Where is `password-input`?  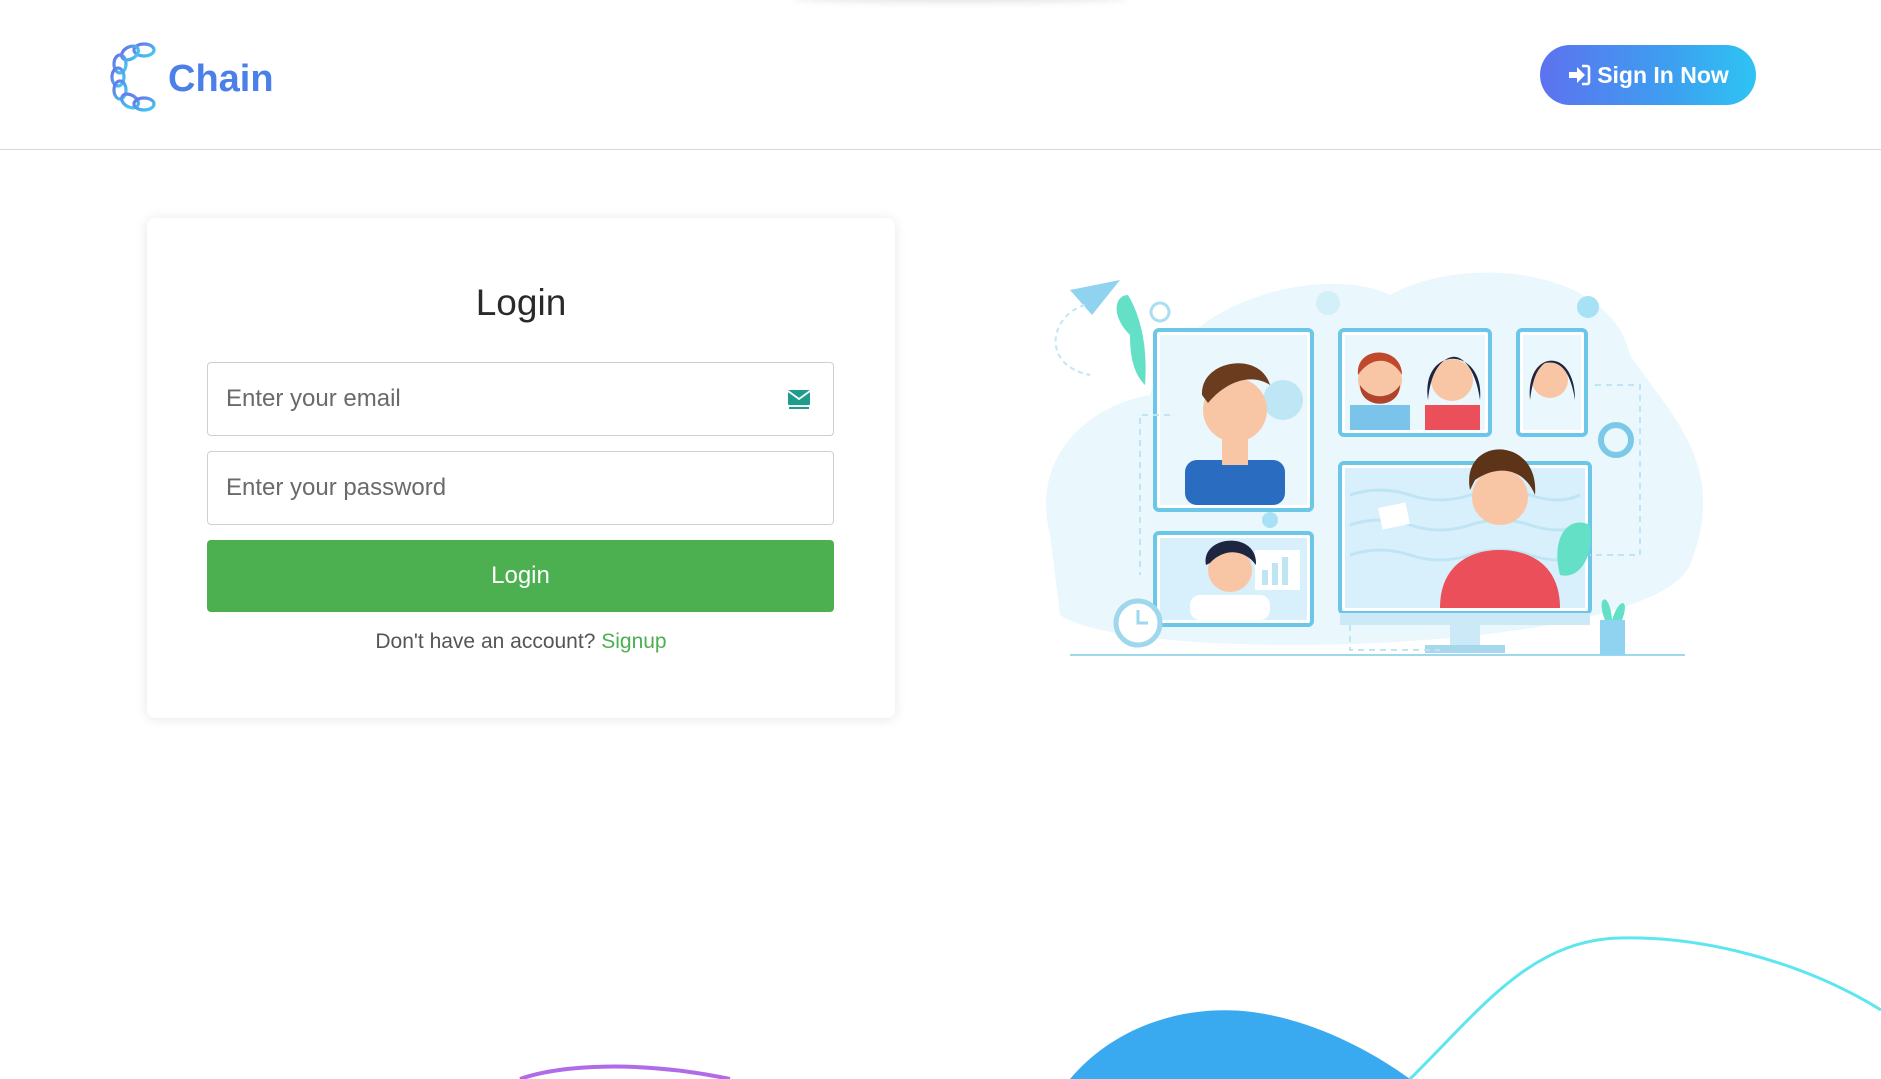 password-input is located at coordinates (520, 488).